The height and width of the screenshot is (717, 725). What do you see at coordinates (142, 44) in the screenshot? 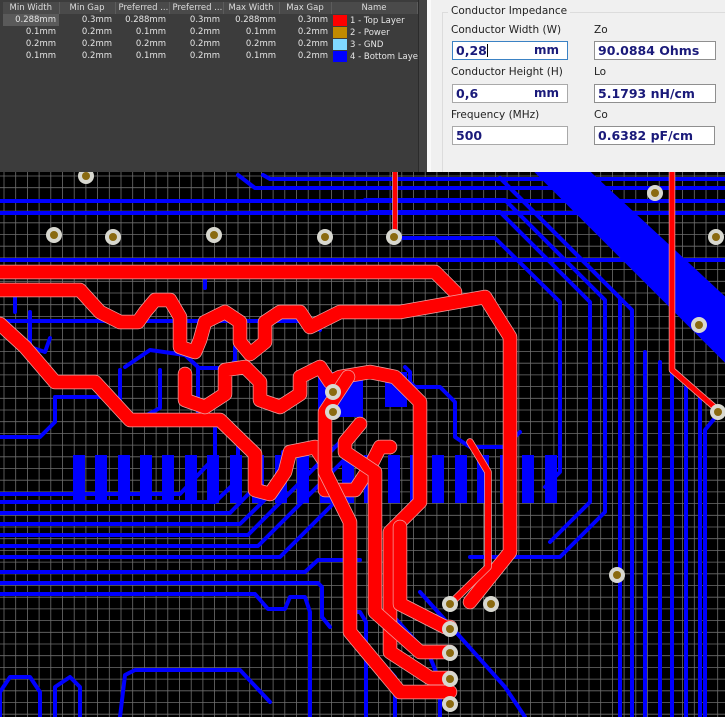
I see `cell-preferred-width: 0.2mm` at bounding box center [142, 44].